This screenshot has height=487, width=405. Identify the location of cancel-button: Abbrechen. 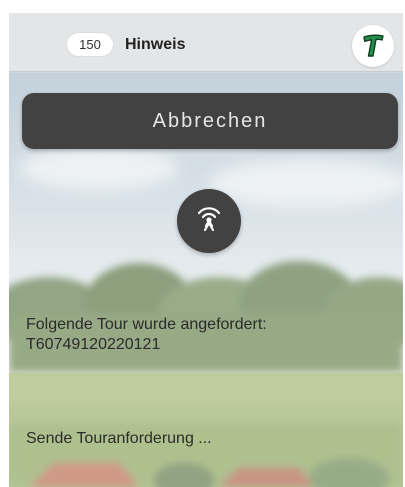
(210, 121).